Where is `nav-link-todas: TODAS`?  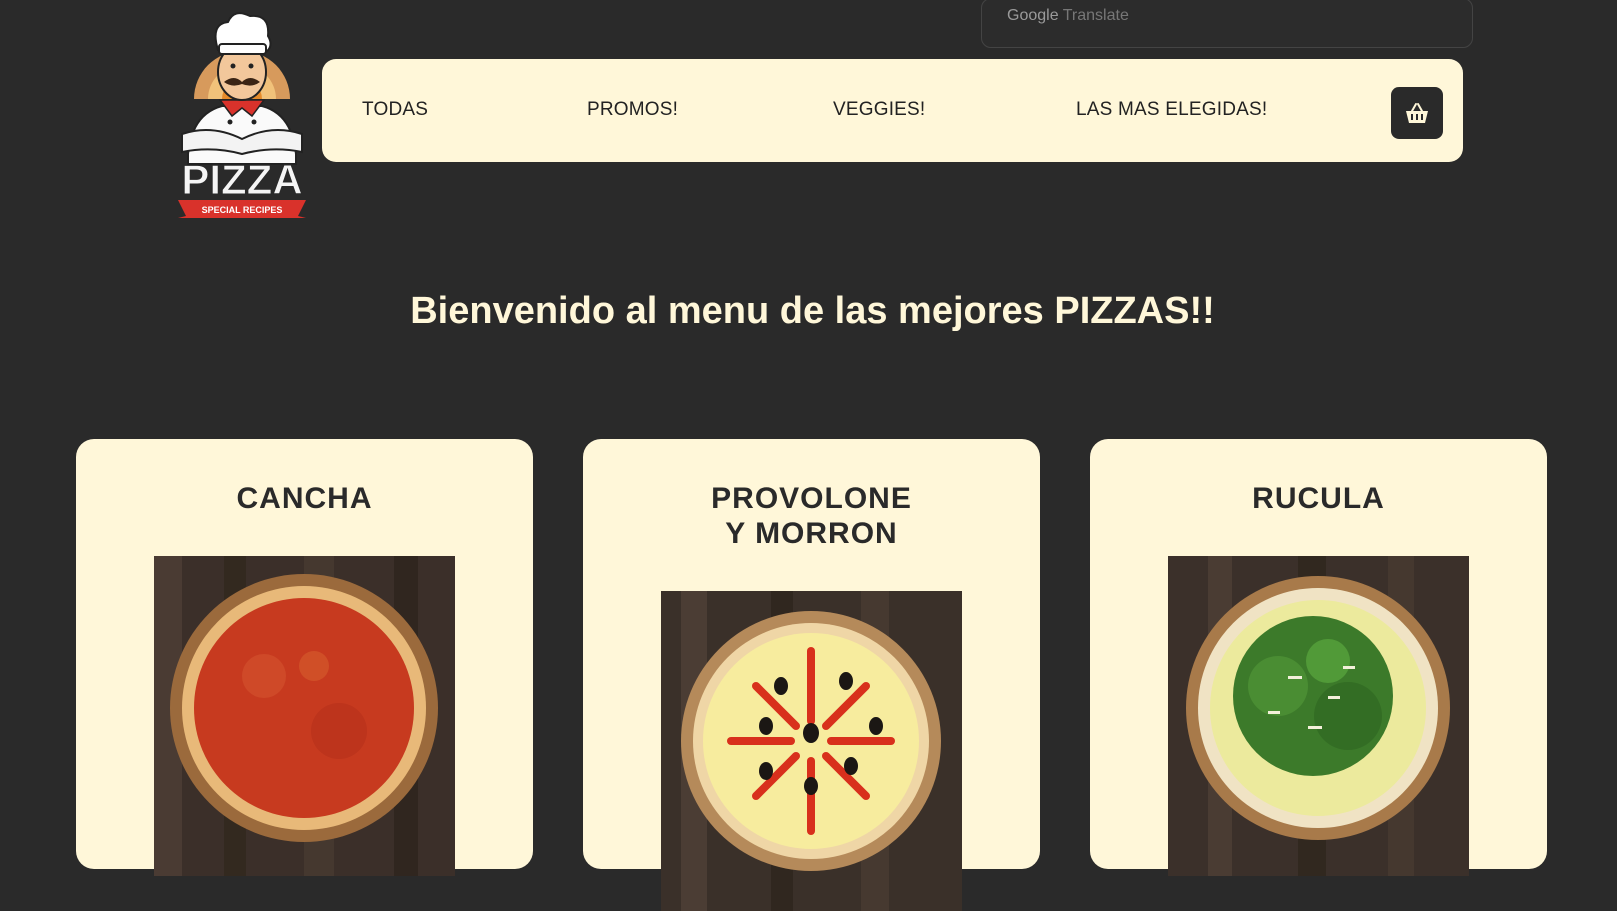
nav-link-todas: TODAS is located at coordinates (395, 110).